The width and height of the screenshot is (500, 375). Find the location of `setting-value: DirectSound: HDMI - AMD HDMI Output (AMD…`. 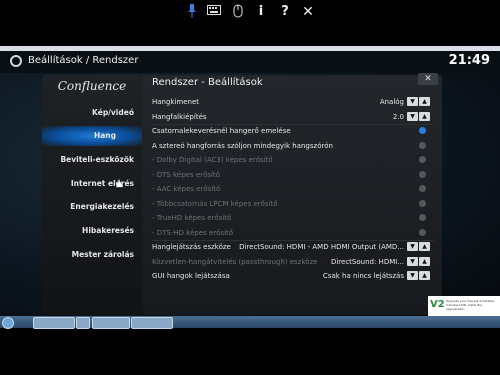

setting-value: DirectSound: HDMI - AMD HDMI Output (AMD… is located at coordinates (321, 247).